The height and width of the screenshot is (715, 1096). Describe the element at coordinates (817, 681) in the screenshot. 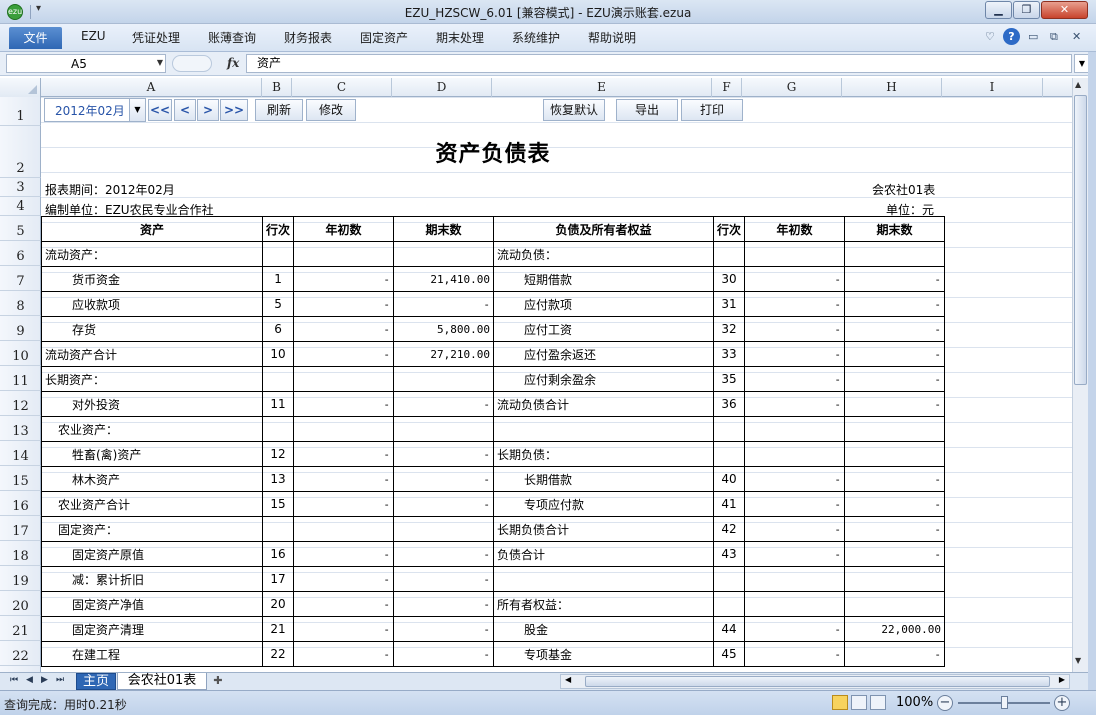

I see `horizontal-scroll-thumb` at that location.